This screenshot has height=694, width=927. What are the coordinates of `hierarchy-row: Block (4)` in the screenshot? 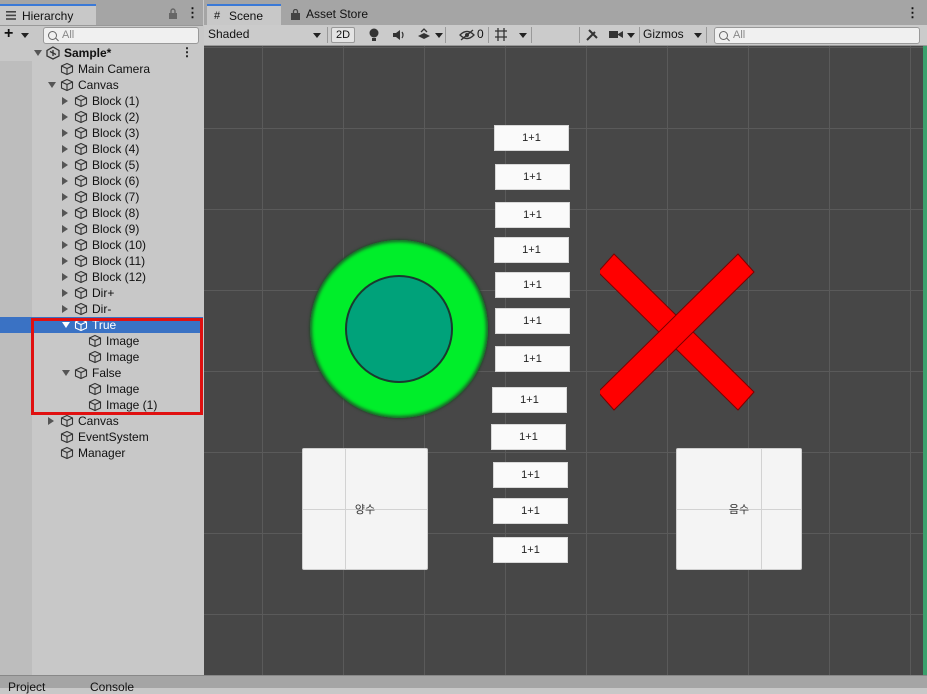 It's located at (101, 149).